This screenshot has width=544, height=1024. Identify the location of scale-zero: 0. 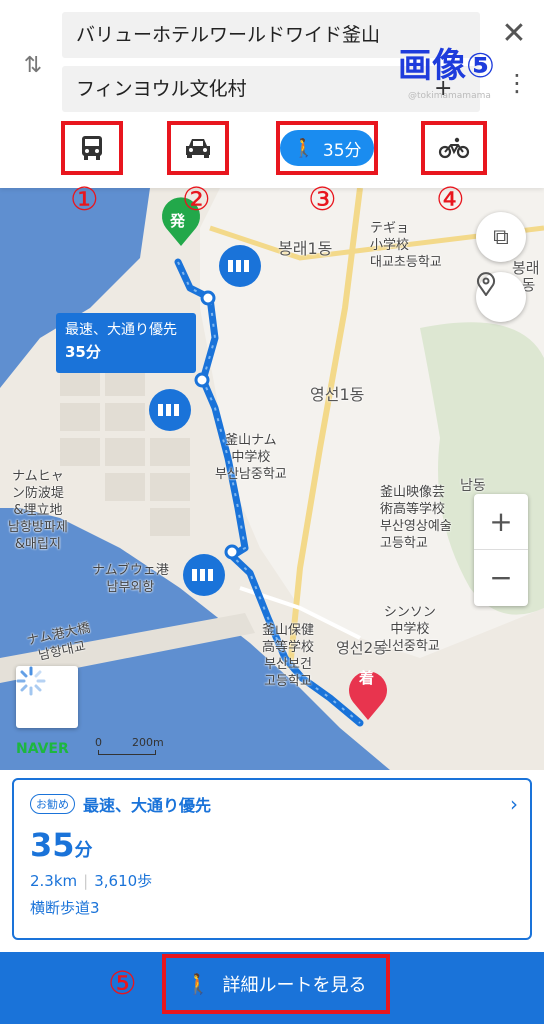
(98, 742).